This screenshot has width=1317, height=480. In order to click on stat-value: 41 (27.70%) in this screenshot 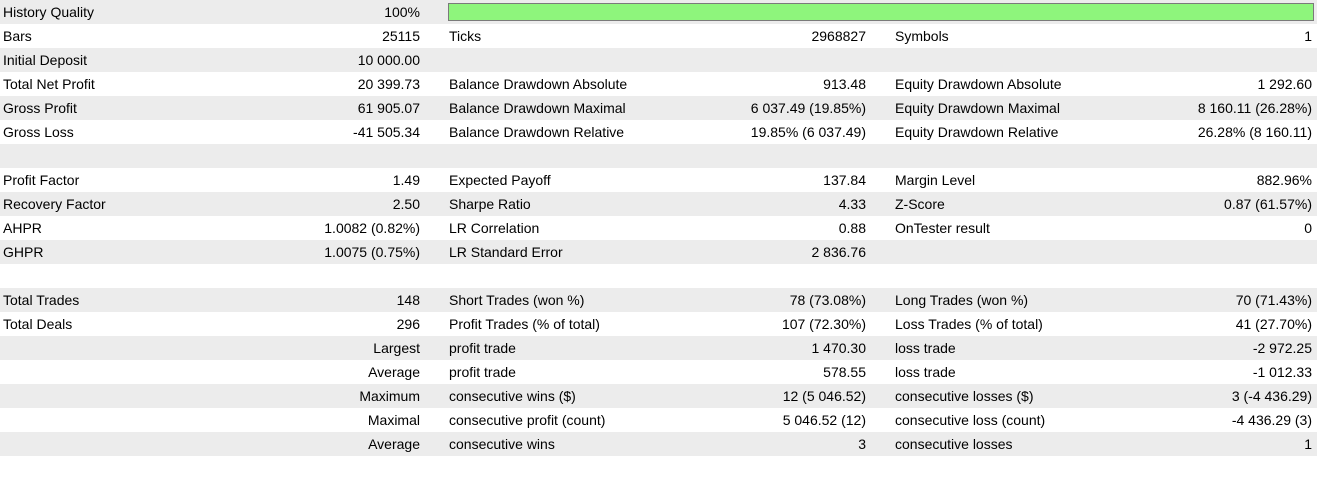, I will do `click(1273, 324)`.